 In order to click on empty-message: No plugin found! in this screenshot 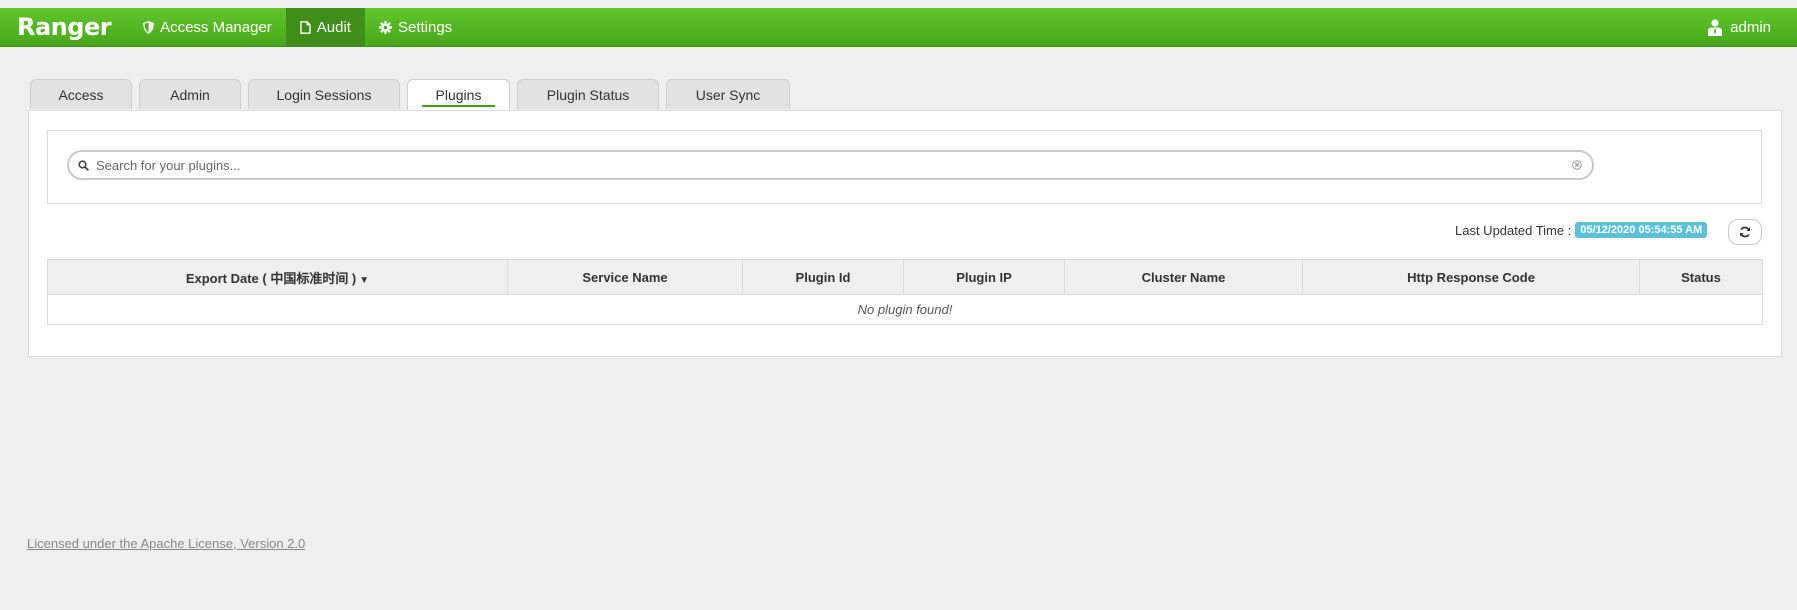, I will do `click(905, 309)`.